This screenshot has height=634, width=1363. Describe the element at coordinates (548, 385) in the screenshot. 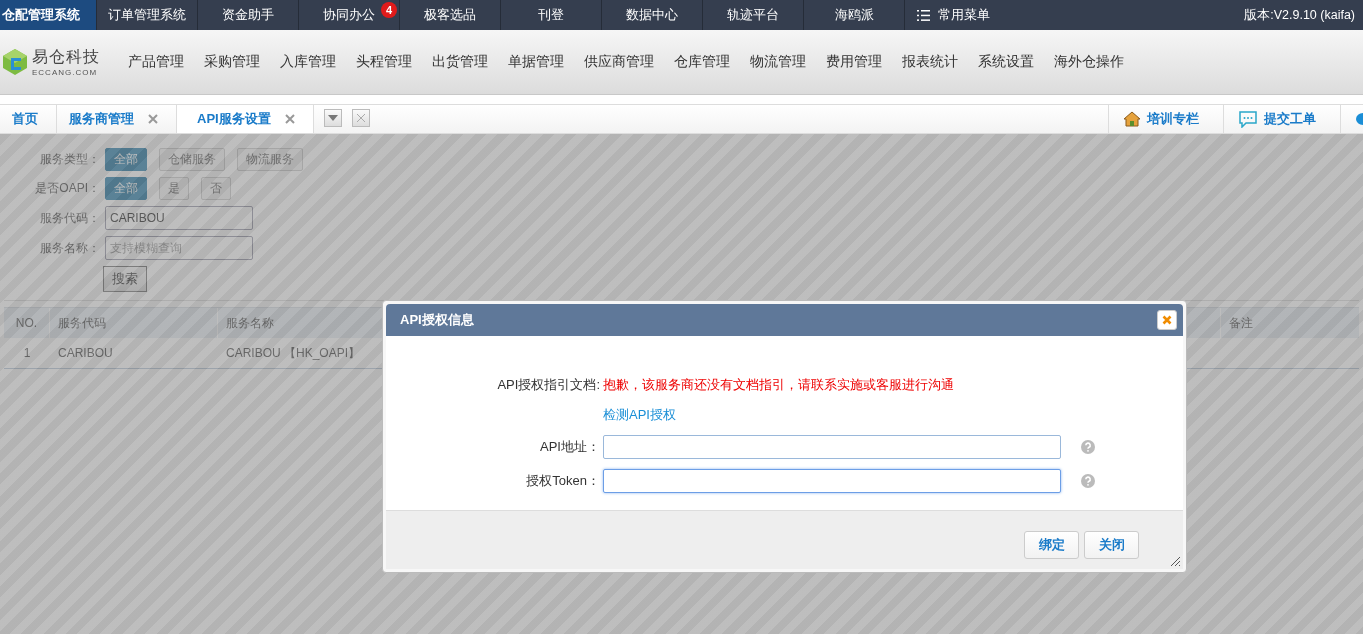

I see `field-label: API授权指引文档:` at that location.